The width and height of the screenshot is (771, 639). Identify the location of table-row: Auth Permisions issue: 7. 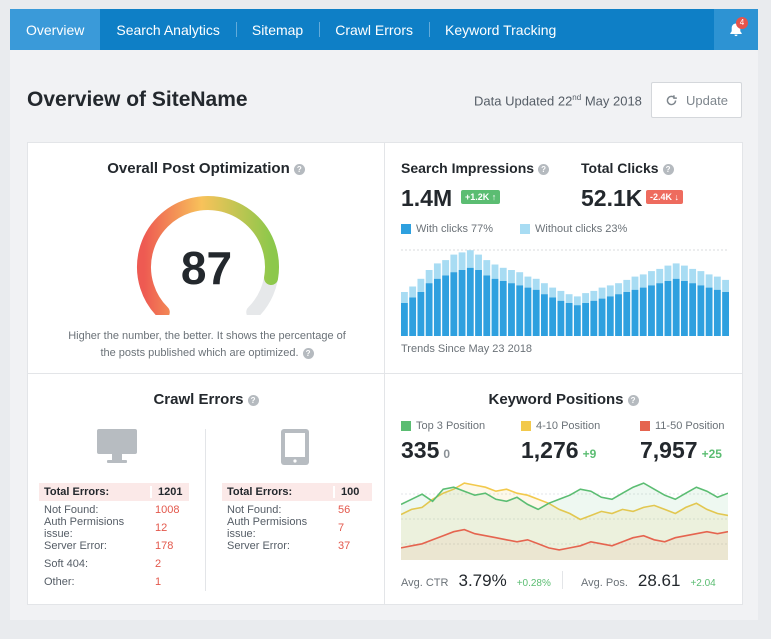
(297, 528).